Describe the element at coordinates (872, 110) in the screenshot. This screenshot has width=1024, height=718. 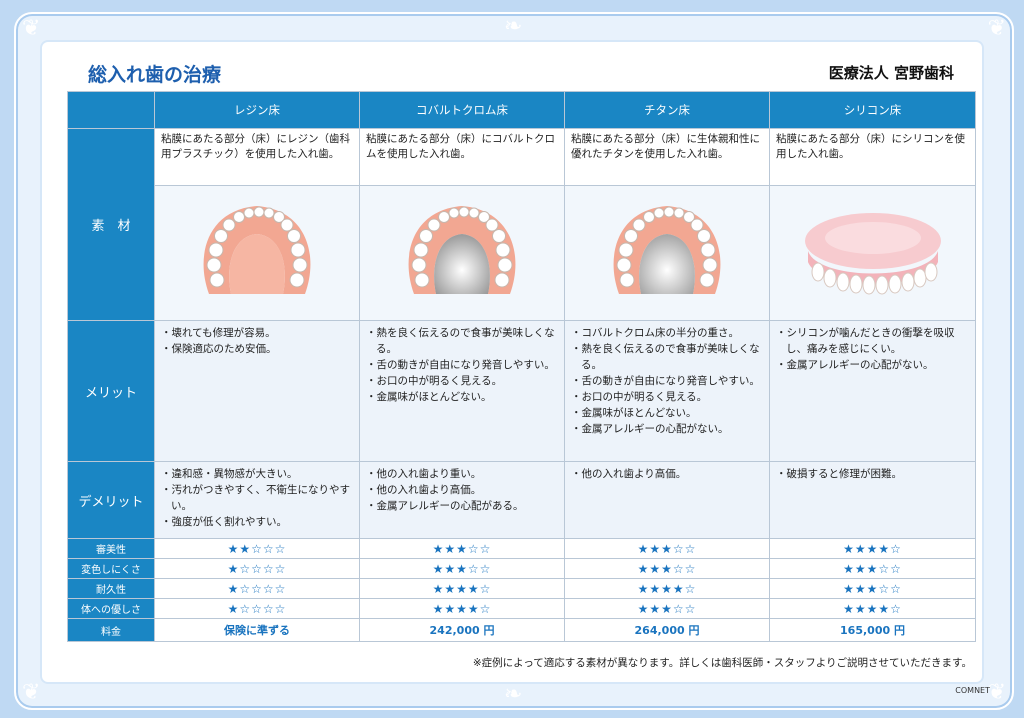
I see `column-header: シリコン床` at that location.